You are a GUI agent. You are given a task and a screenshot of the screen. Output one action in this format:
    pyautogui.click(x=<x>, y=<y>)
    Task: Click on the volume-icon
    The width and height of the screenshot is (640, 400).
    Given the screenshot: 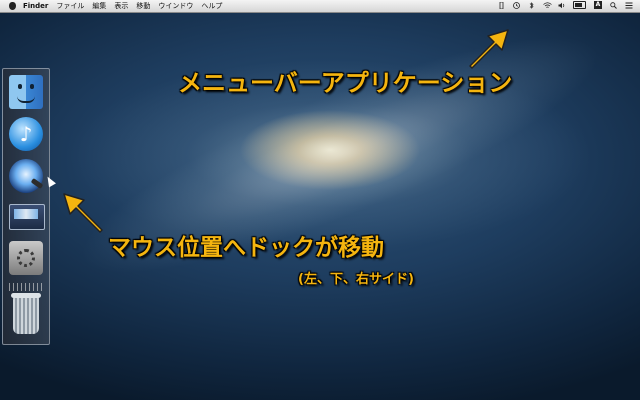 What is the action you would take?
    pyautogui.click(x=561, y=5)
    